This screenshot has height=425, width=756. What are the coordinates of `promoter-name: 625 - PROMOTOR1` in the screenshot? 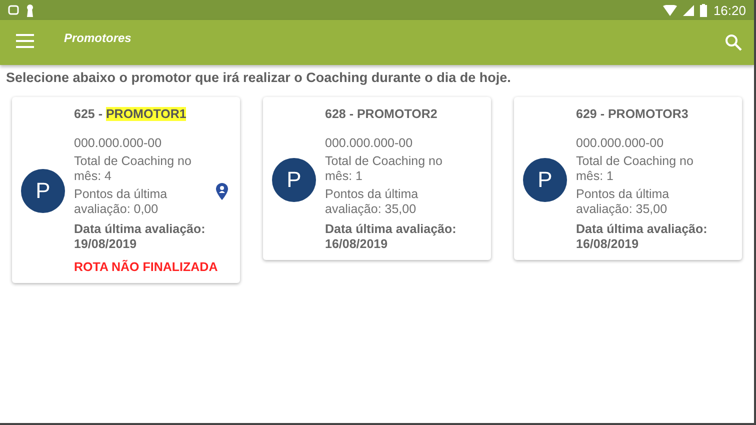 It's located at (131, 114).